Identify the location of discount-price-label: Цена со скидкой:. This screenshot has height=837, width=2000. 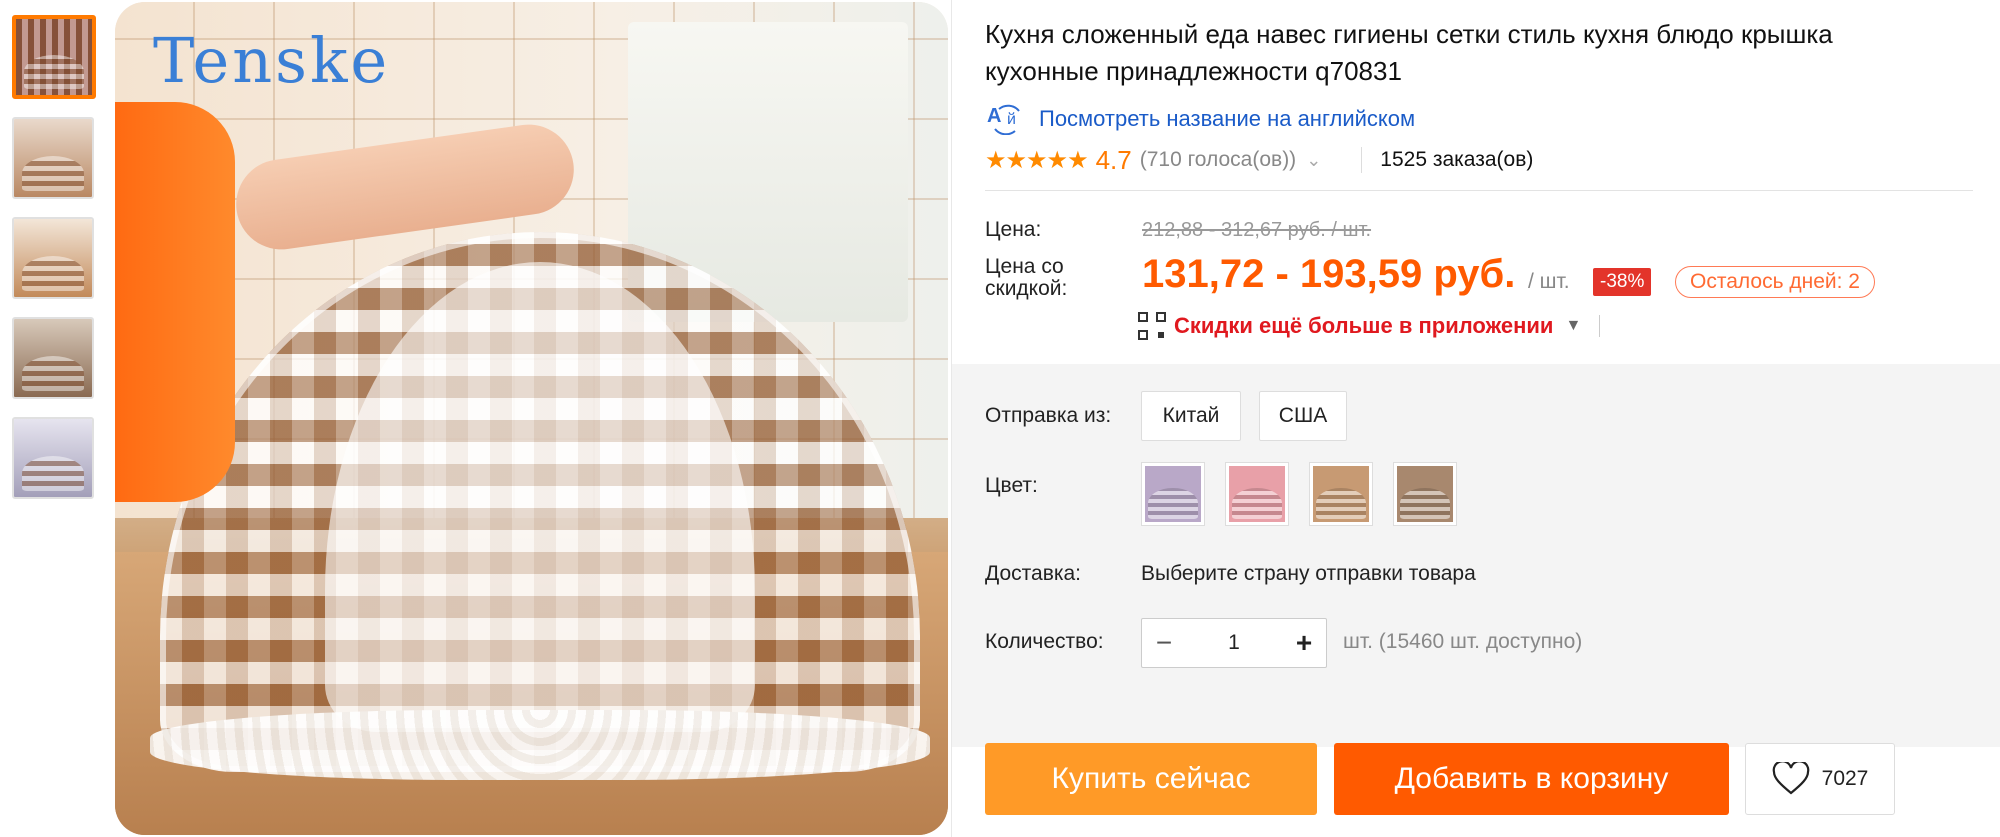
(1026, 277).